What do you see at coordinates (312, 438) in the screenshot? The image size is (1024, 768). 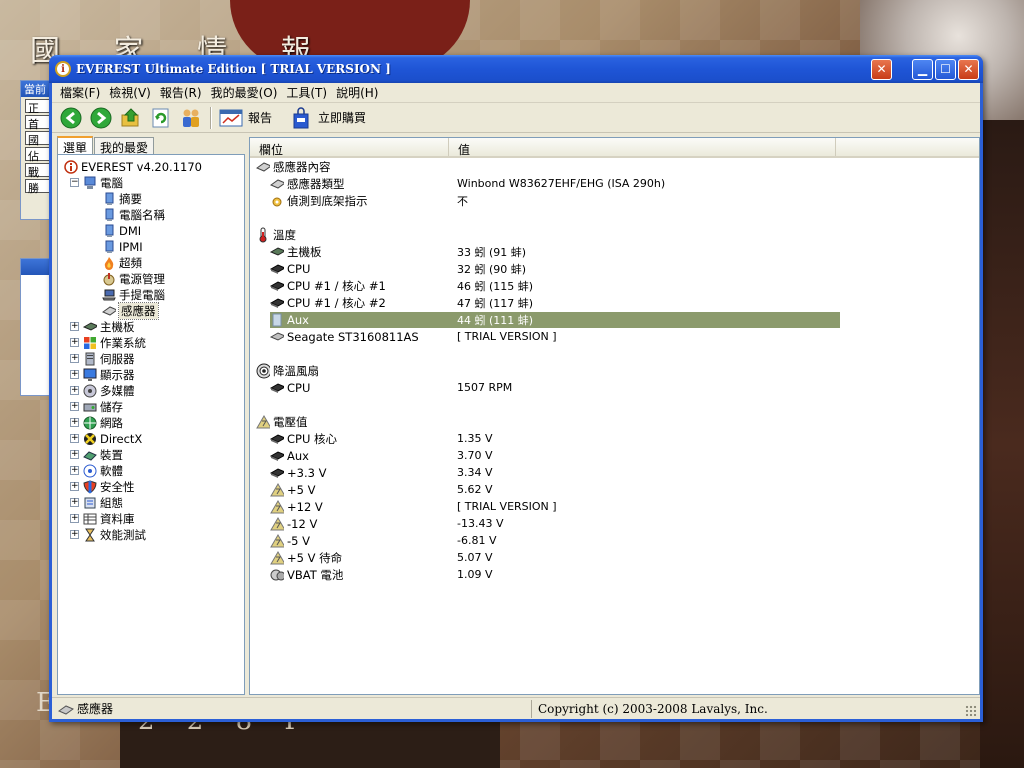 I see `detail-field: CPU 核心` at bounding box center [312, 438].